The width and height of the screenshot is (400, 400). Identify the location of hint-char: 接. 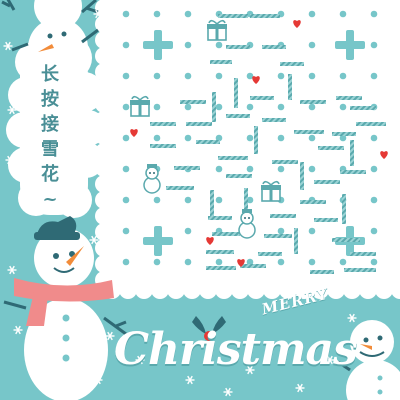
(50, 124).